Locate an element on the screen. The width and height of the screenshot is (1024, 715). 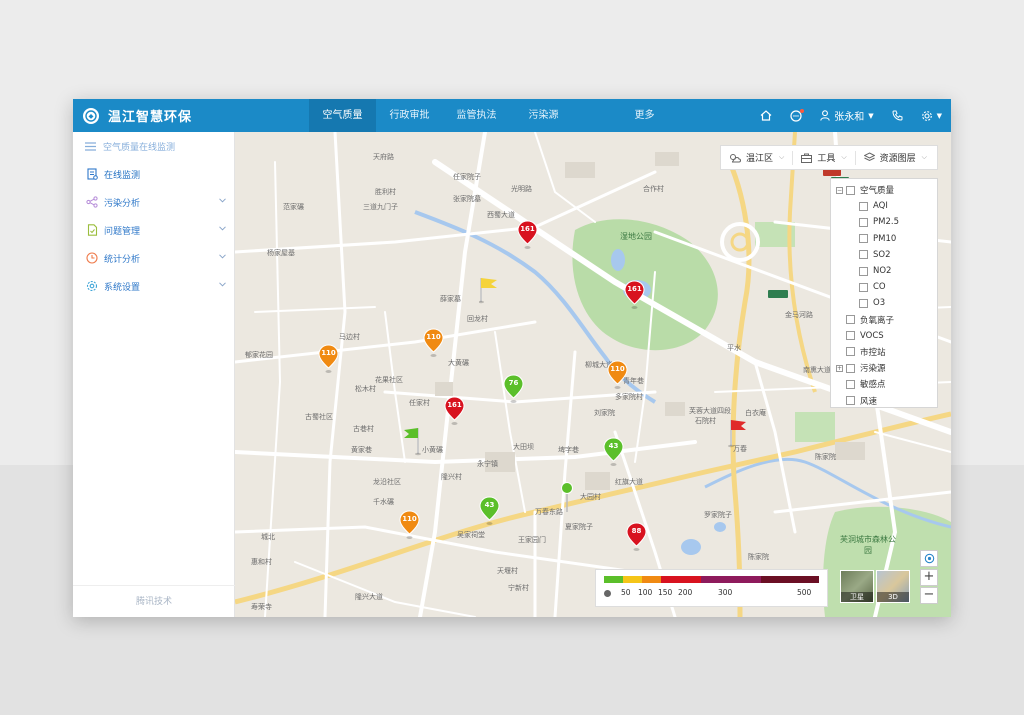
3d-view-button: 3D is located at coordinates (893, 586).